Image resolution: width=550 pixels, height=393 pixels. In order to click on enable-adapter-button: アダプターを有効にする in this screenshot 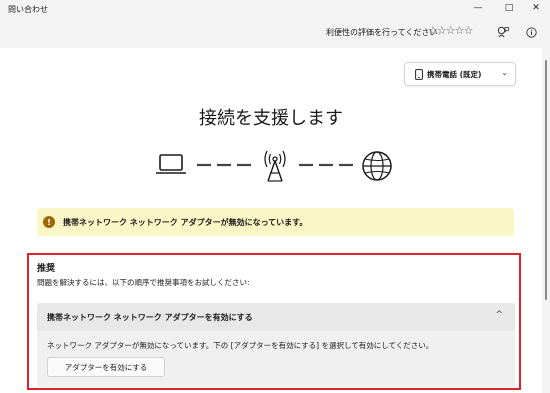, I will do `click(106, 367)`.